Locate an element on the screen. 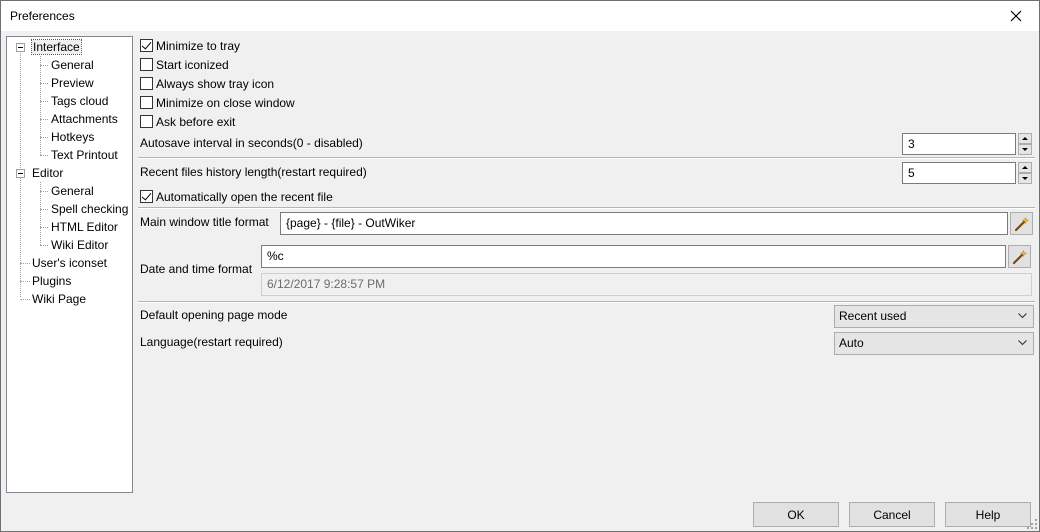 Image resolution: width=1040 pixels, height=532 pixels. language-select: Auto is located at coordinates (934, 343).